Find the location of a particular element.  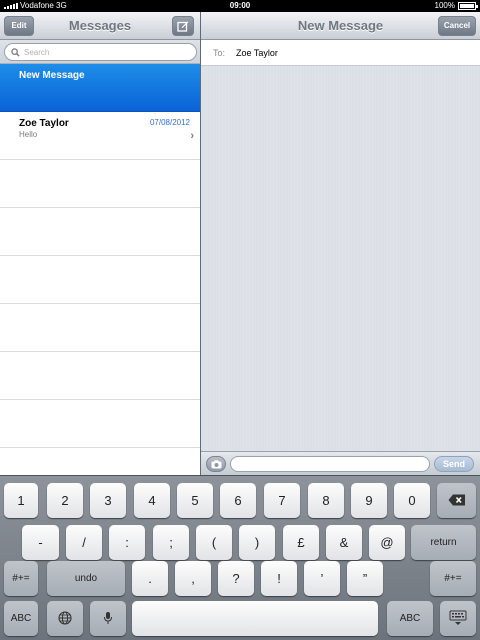

key-9: 9 is located at coordinates (369, 500).